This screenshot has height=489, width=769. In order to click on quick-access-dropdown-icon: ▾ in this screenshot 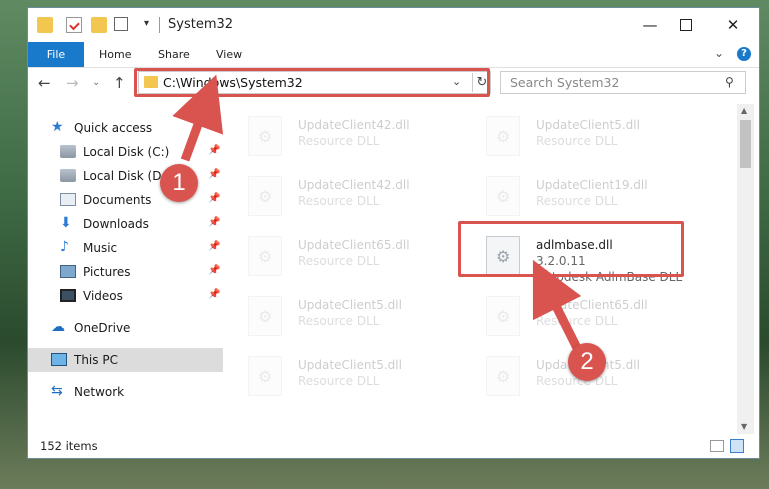, I will do `click(146, 23)`.